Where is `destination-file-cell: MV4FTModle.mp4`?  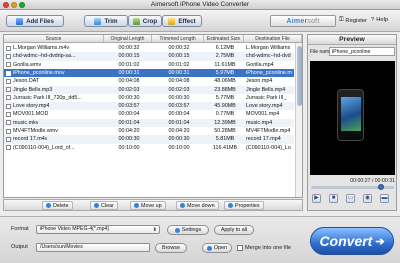 destination-file-cell: MV4FTModle.mp4 is located at coordinates (269, 131).